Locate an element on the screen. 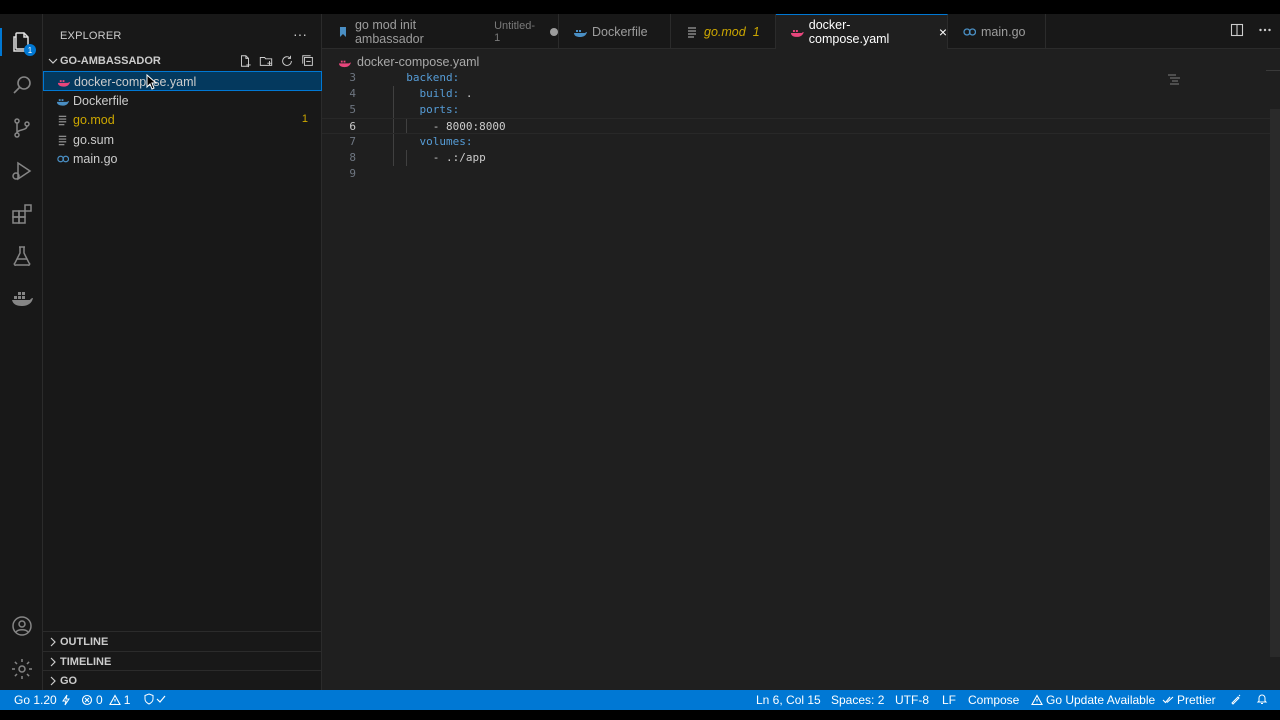 The image size is (1280, 720). warning-count: 1 is located at coordinates (127, 700).